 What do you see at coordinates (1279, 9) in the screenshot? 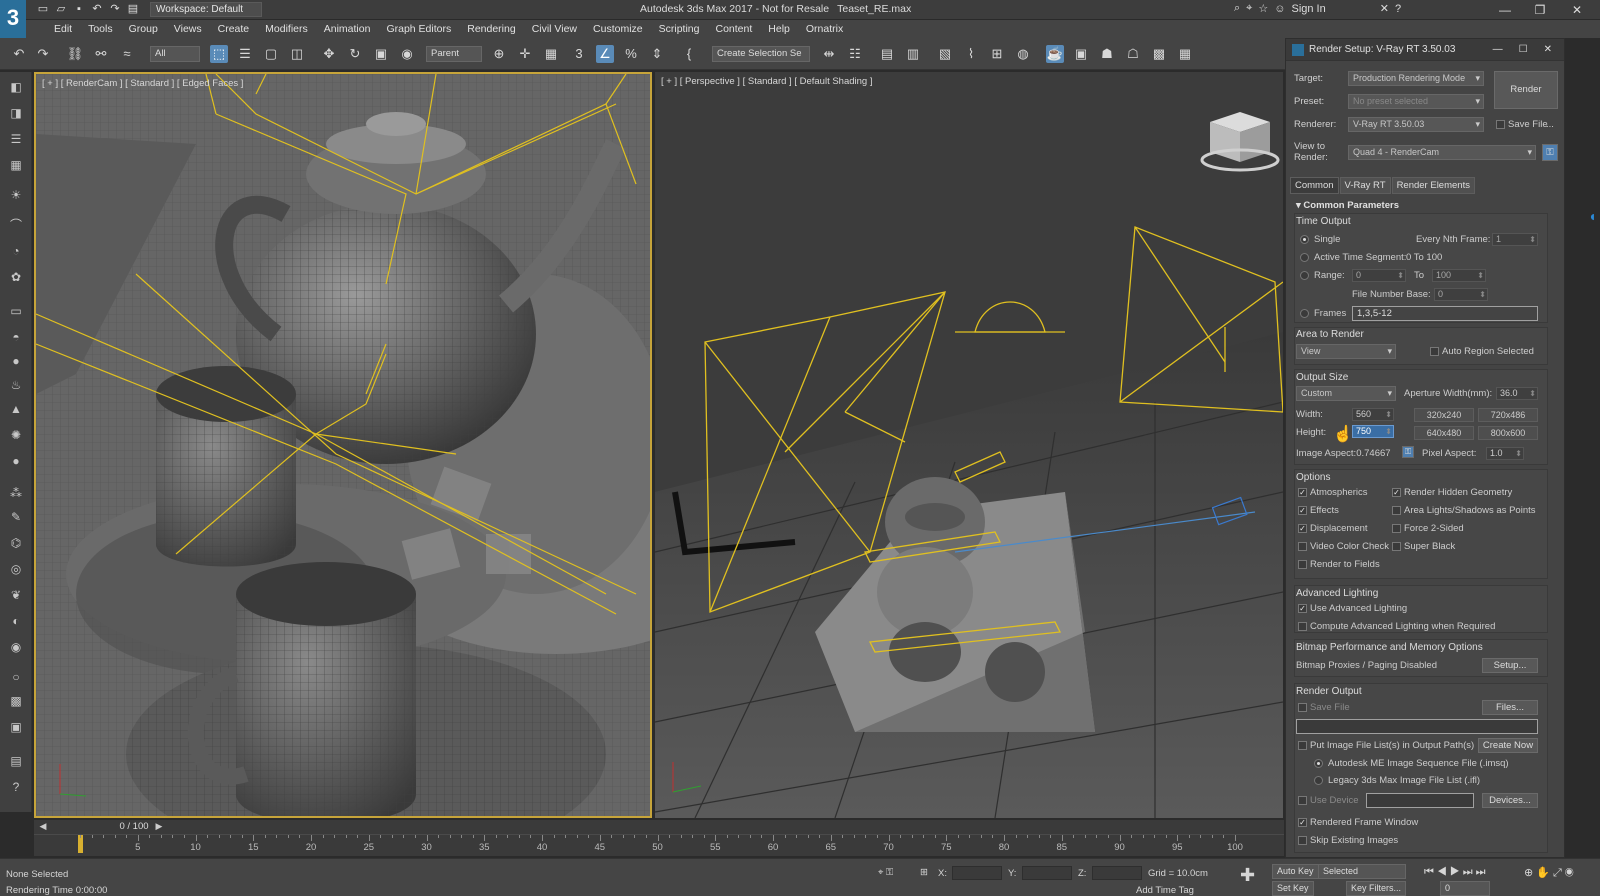
I see `user-icon: ☺` at bounding box center [1279, 9].